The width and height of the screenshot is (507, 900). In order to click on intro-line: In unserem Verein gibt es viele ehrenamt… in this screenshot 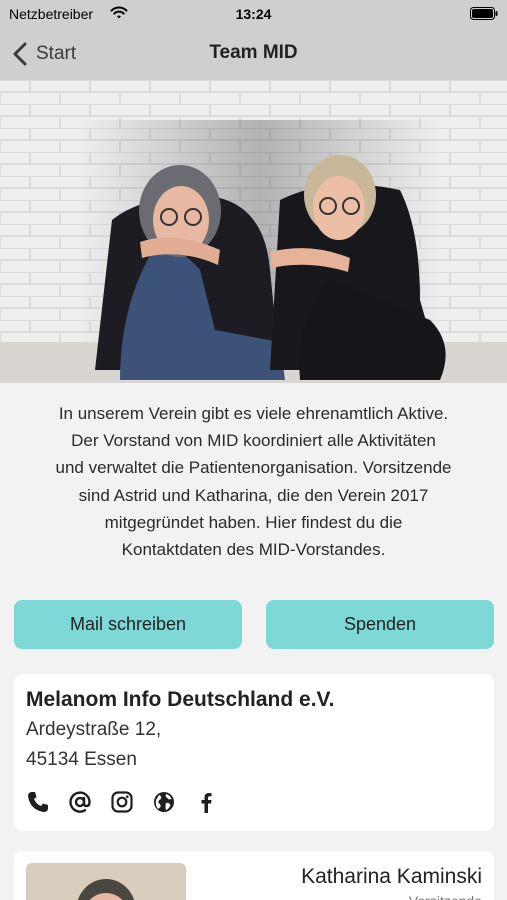, I will do `click(253, 413)`.